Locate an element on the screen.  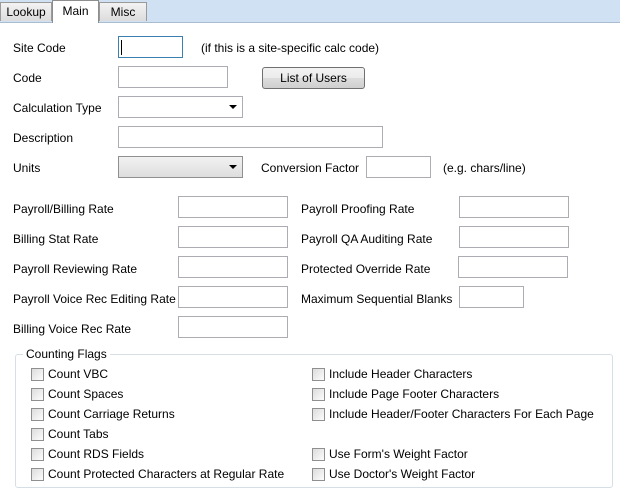
calculation-type-label: Calculation Type is located at coordinates (57, 108).